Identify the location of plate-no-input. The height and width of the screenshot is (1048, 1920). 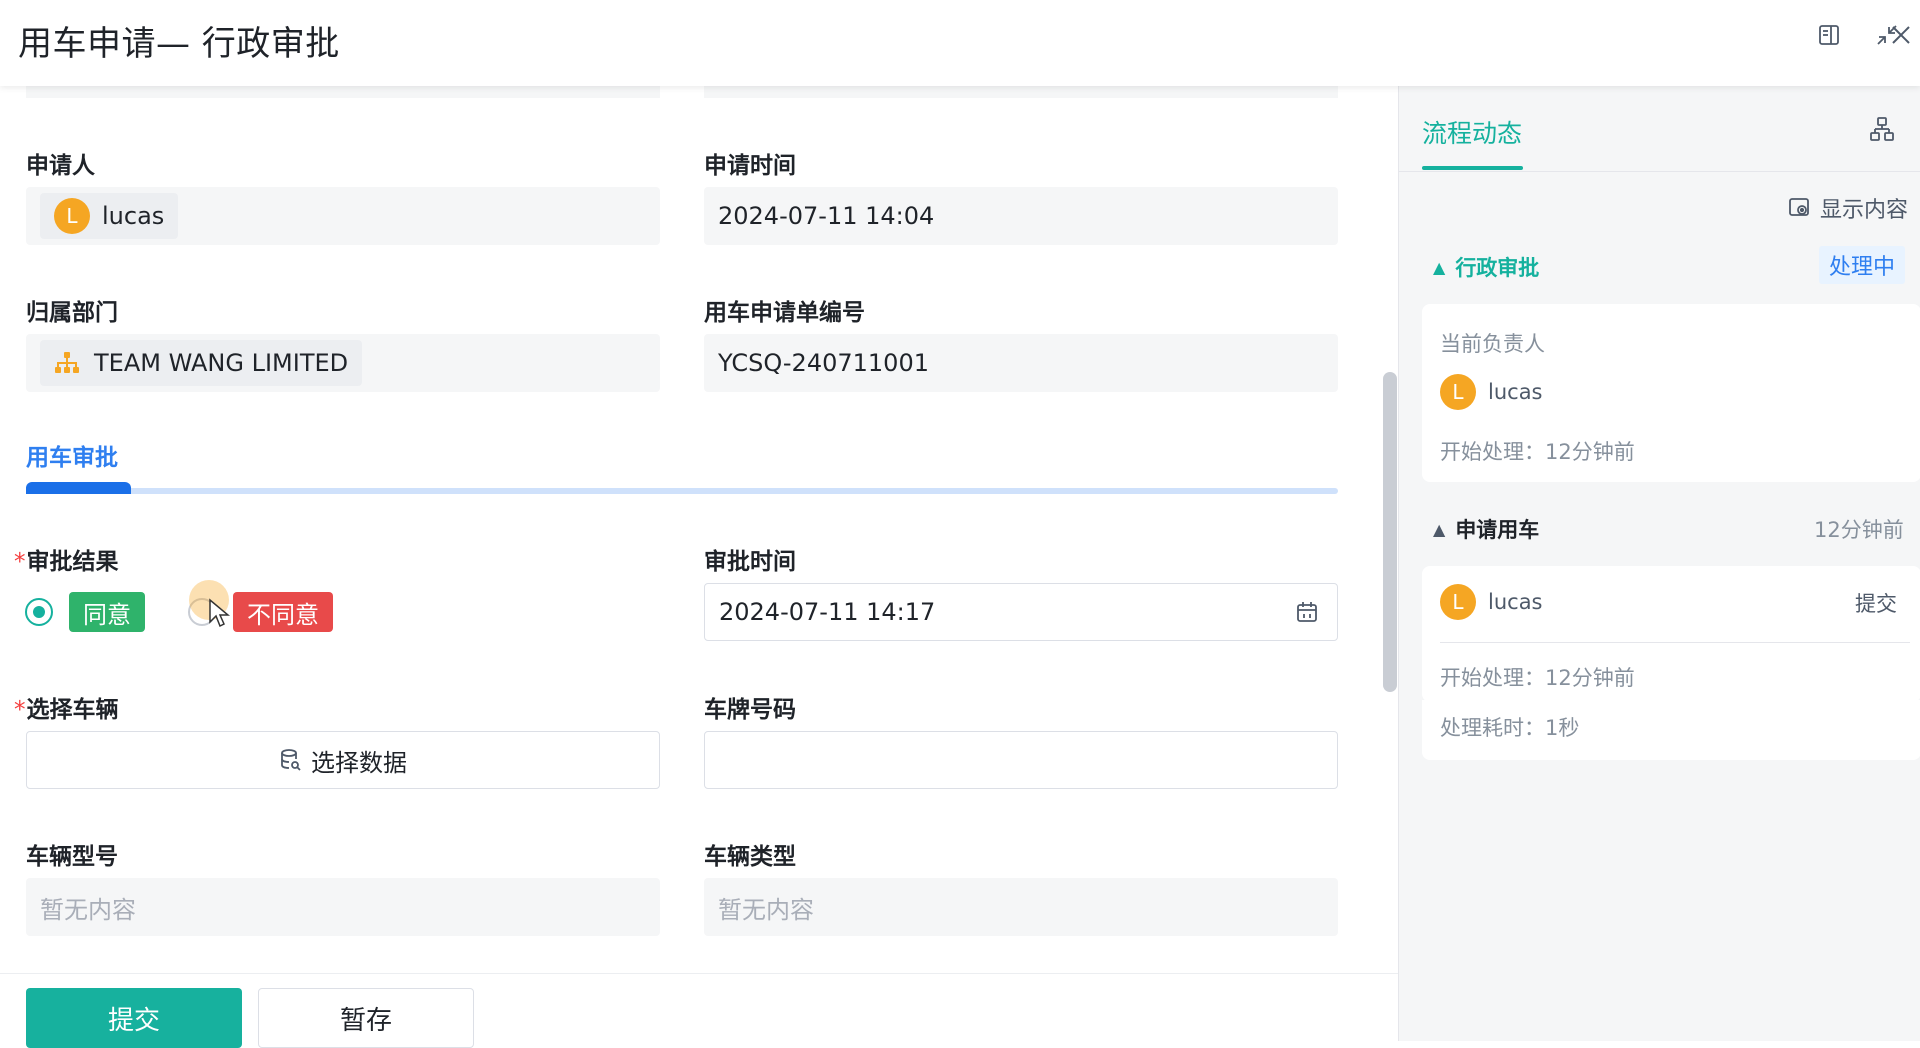
(1021, 760).